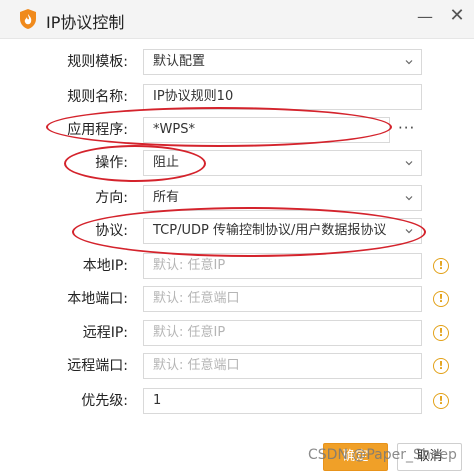  I want to click on minimize-button: —, so click(425, 16).